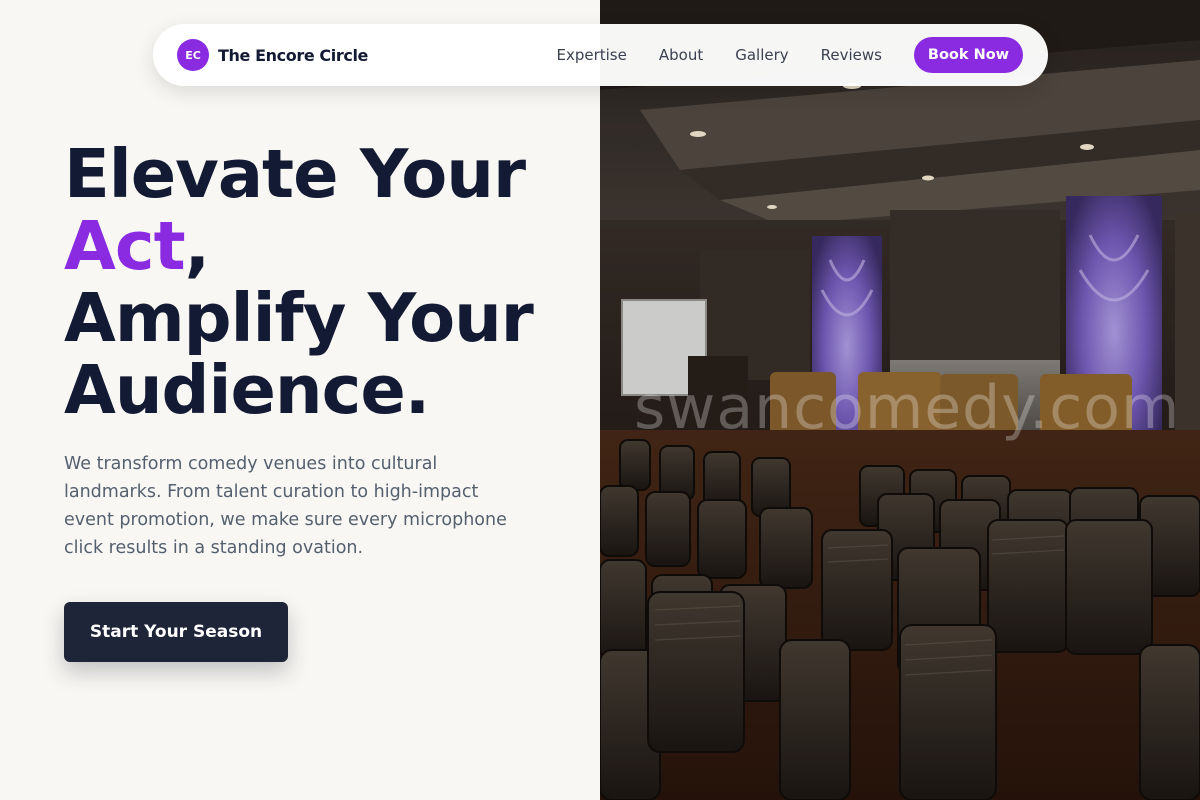  Describe the element at coordinates (907, 408) in the screenshot. I see `image-watermark: swancomedy.com` at that location.